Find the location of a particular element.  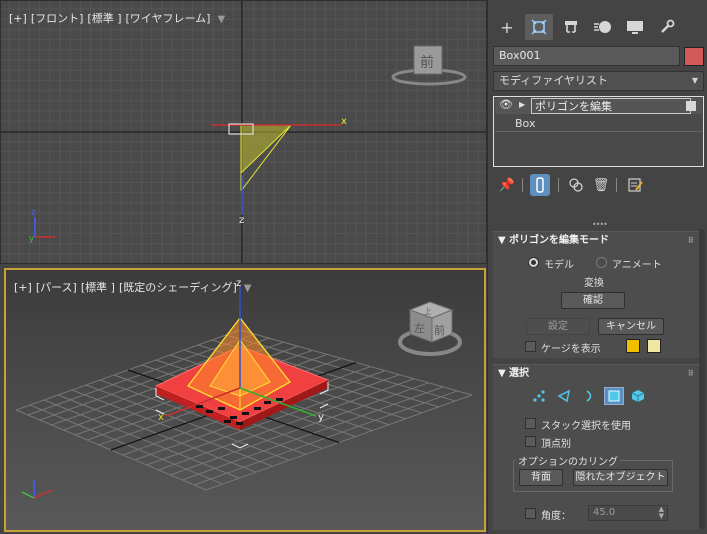

spinner-arrows-icon: ▲ ▼ is located at coordinates (661, 513).